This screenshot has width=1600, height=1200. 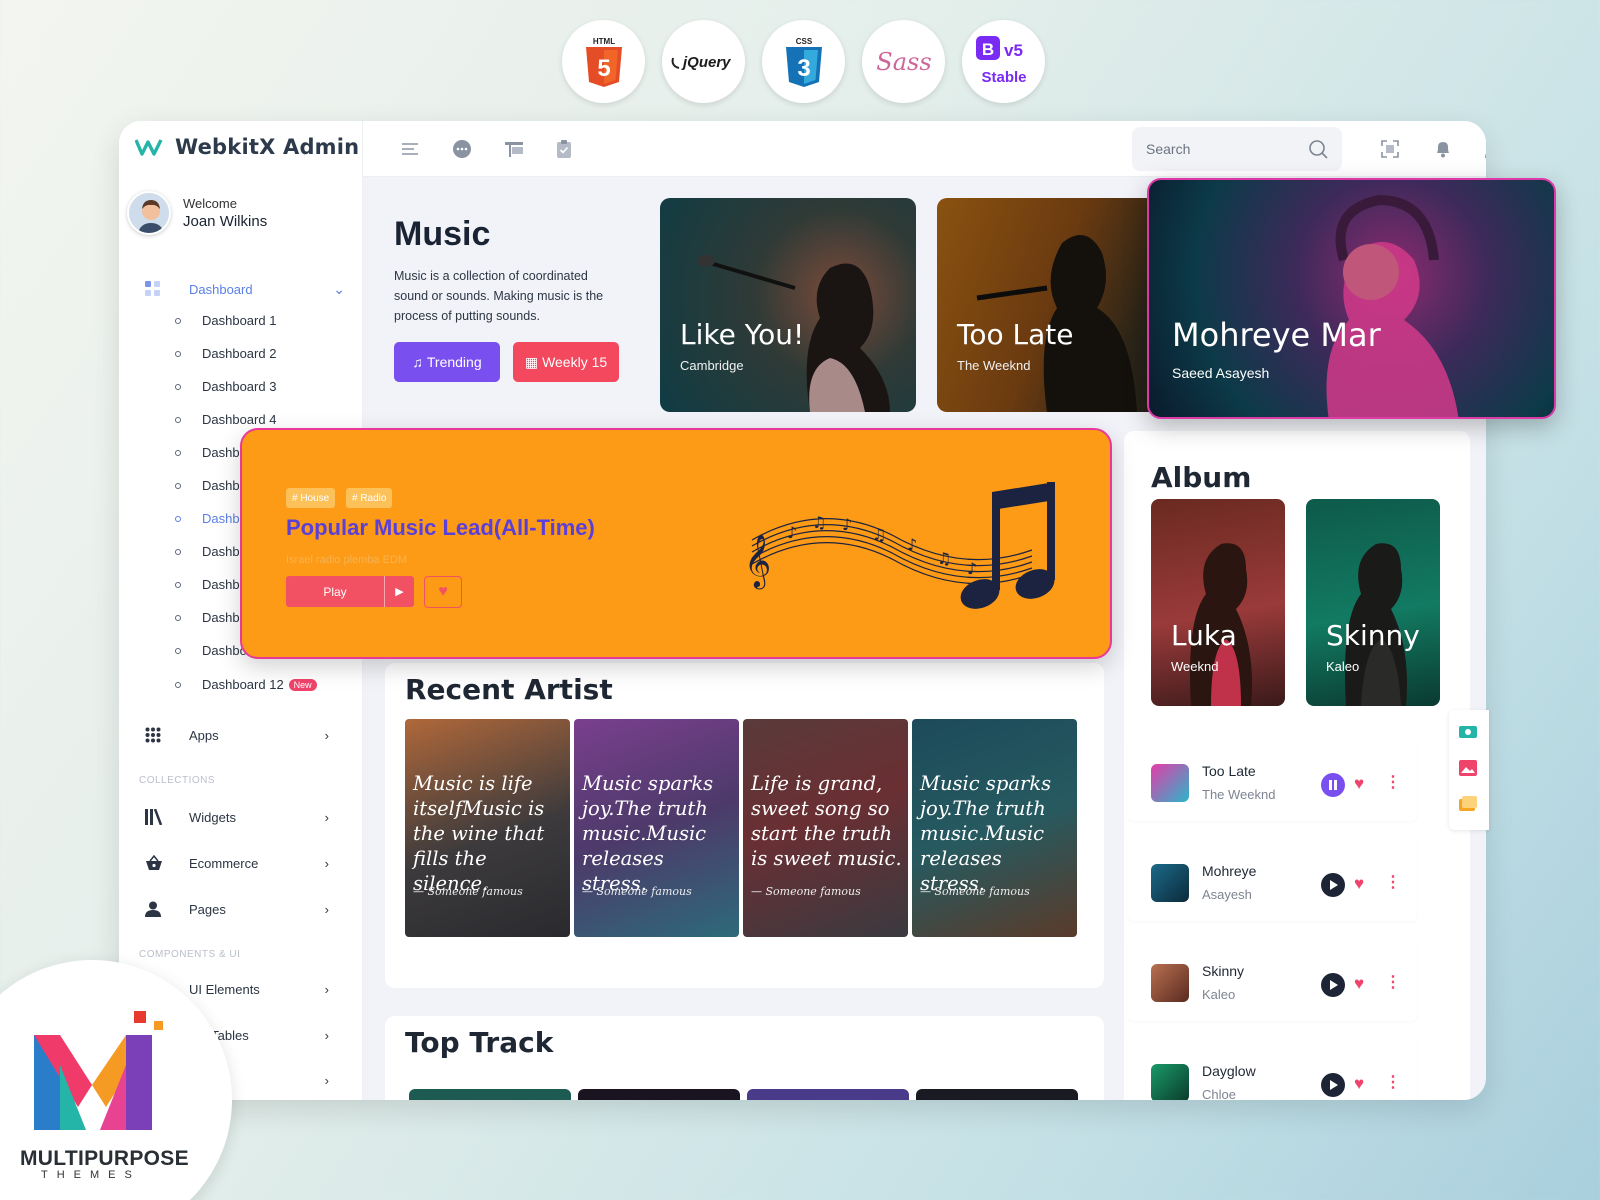 I want to click on track-item: Mohreye Asayesh ♥ ⋮, so click(x=1272, y=880).